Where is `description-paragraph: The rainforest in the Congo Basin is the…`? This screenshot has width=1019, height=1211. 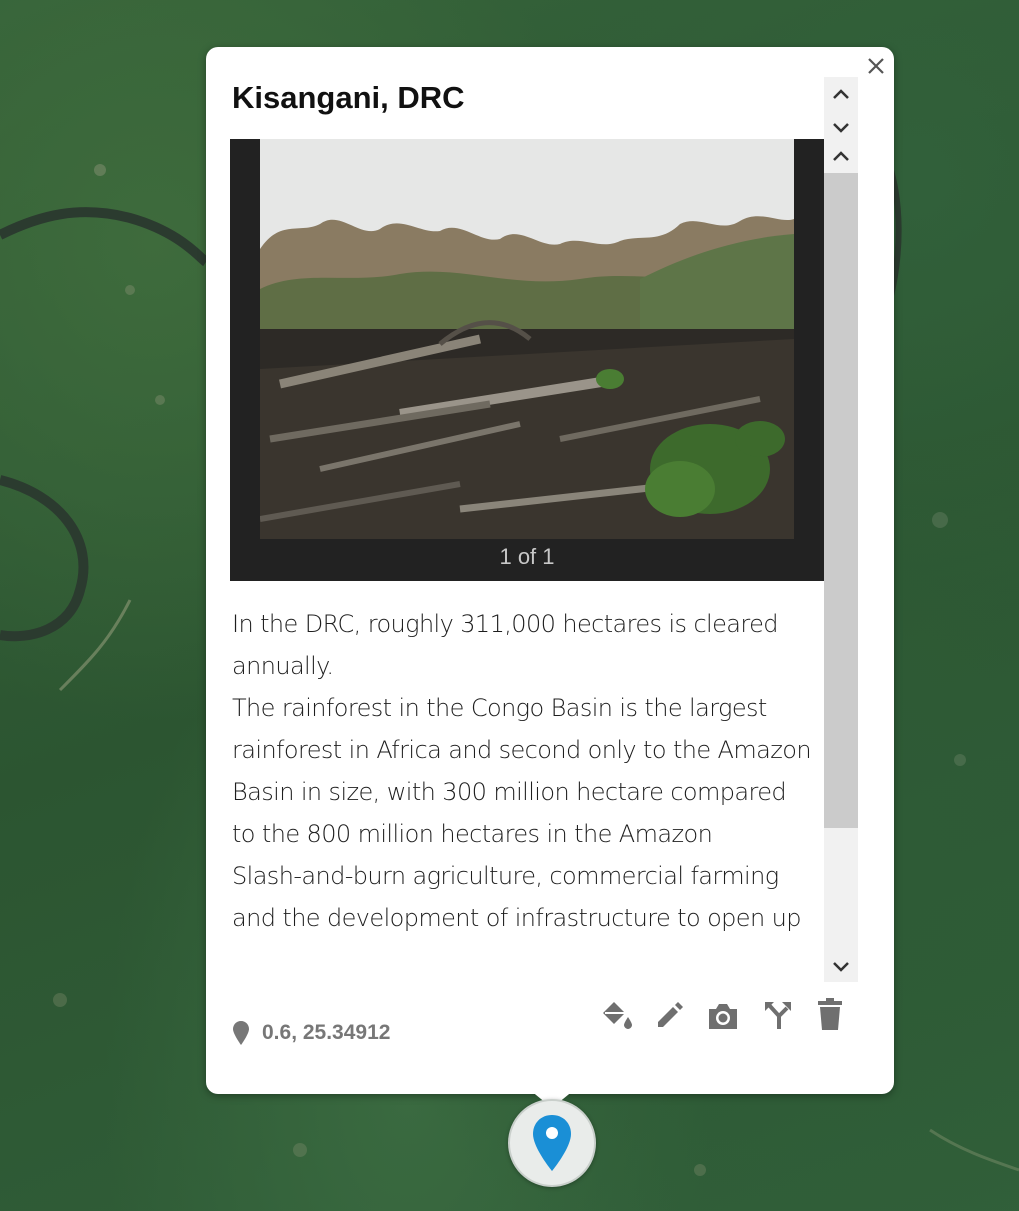 description-paragraph: The rainforest in the Congo Basin is the… is located at coordinates (522, 771).